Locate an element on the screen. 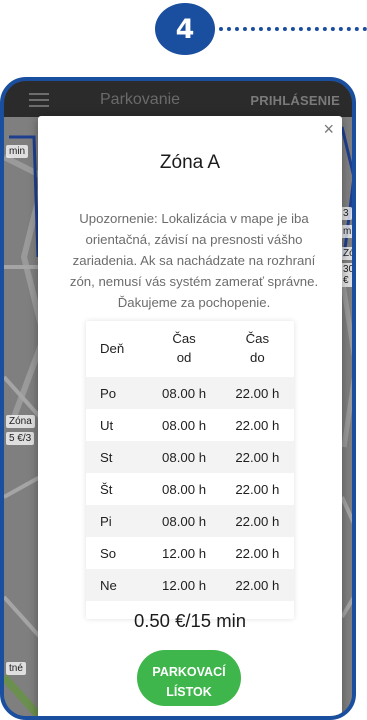 This screenshot has height=720, width=367. schedule-row: Št 08.00 h 22.00 h is located at coordinates (190, 489).